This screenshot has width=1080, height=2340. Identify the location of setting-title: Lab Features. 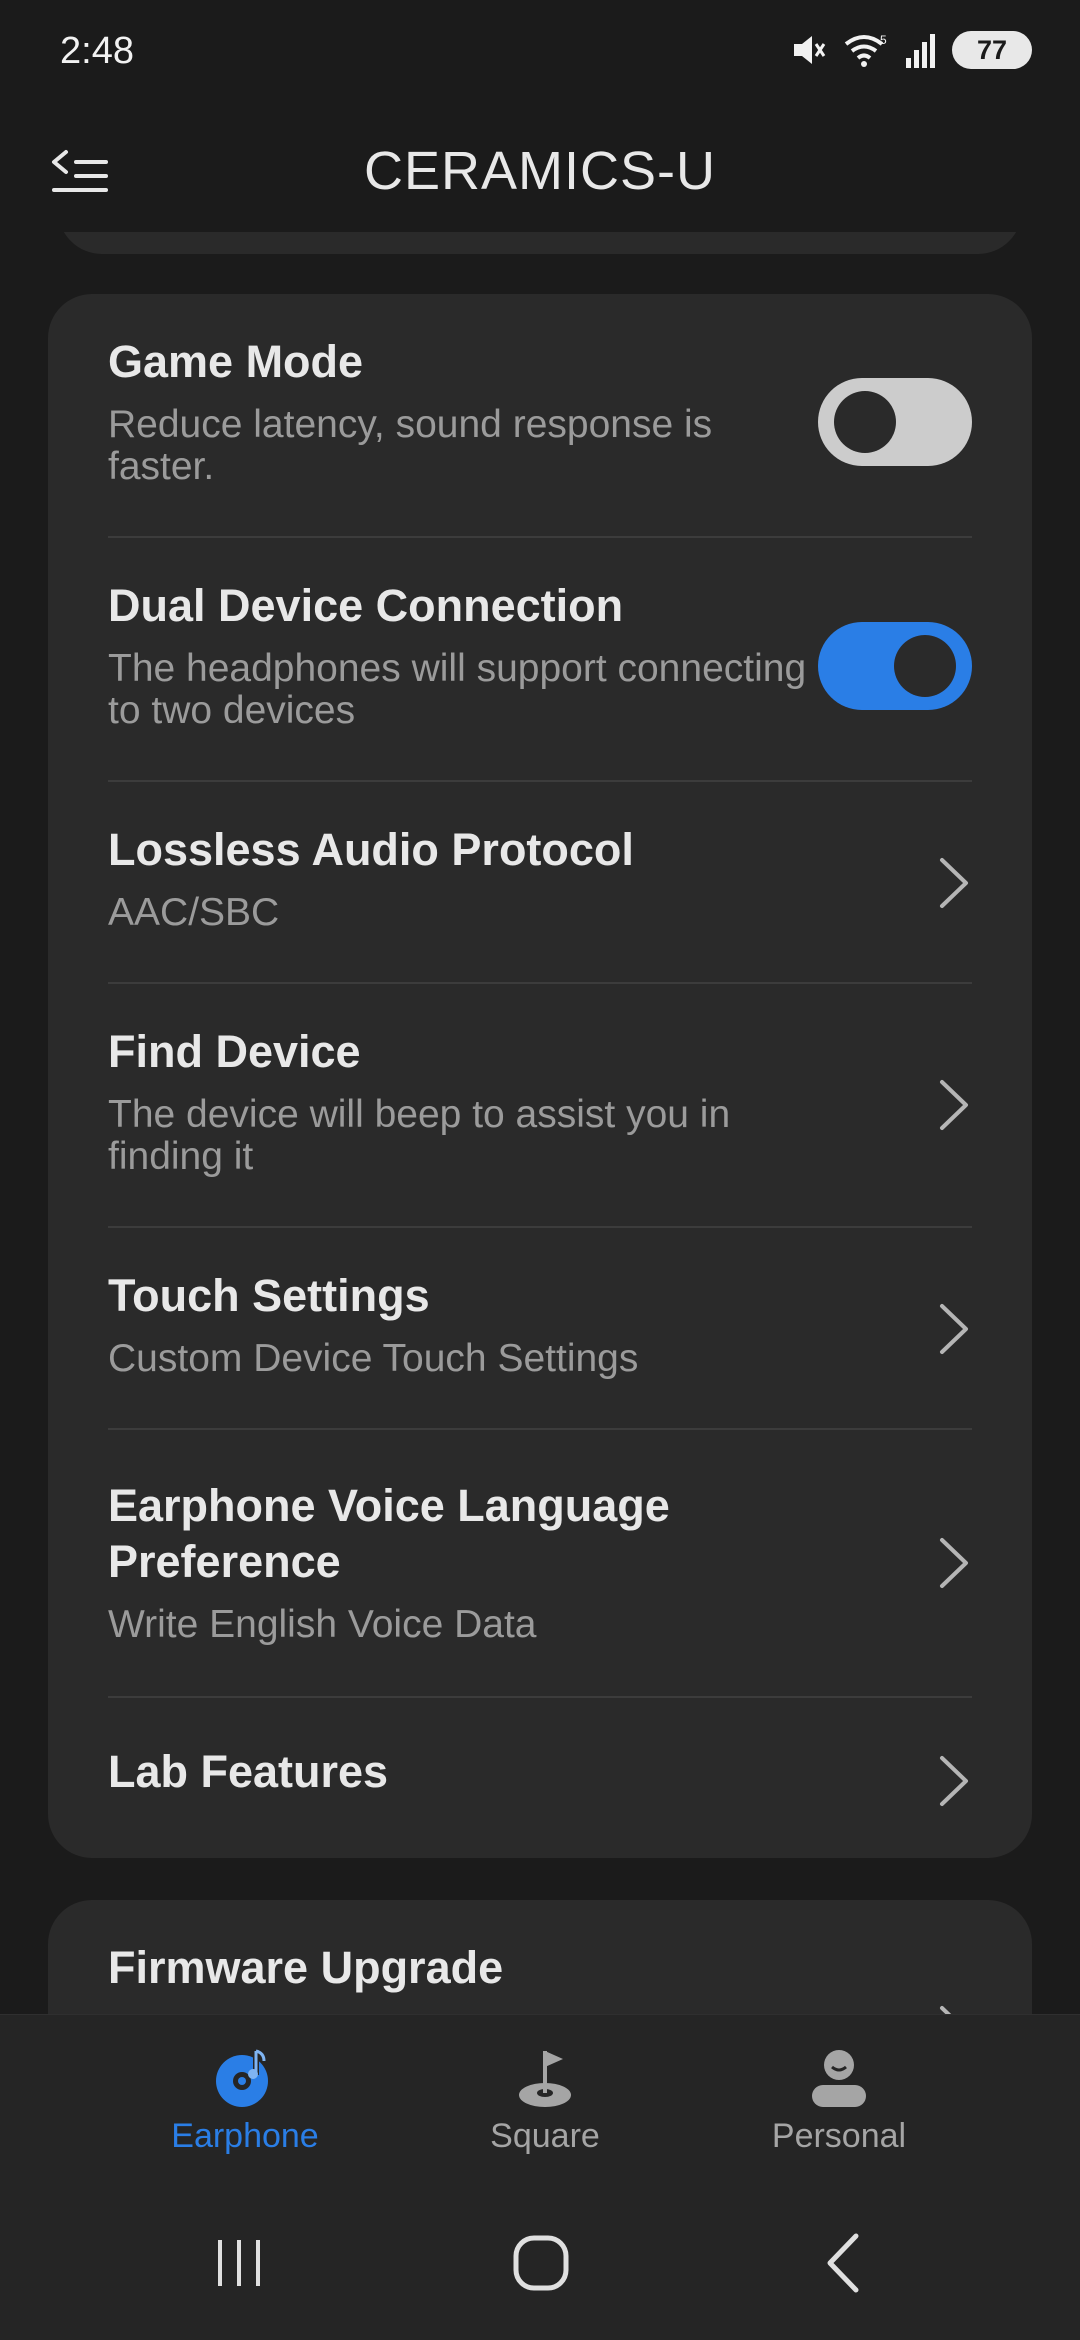
(248, 1771).